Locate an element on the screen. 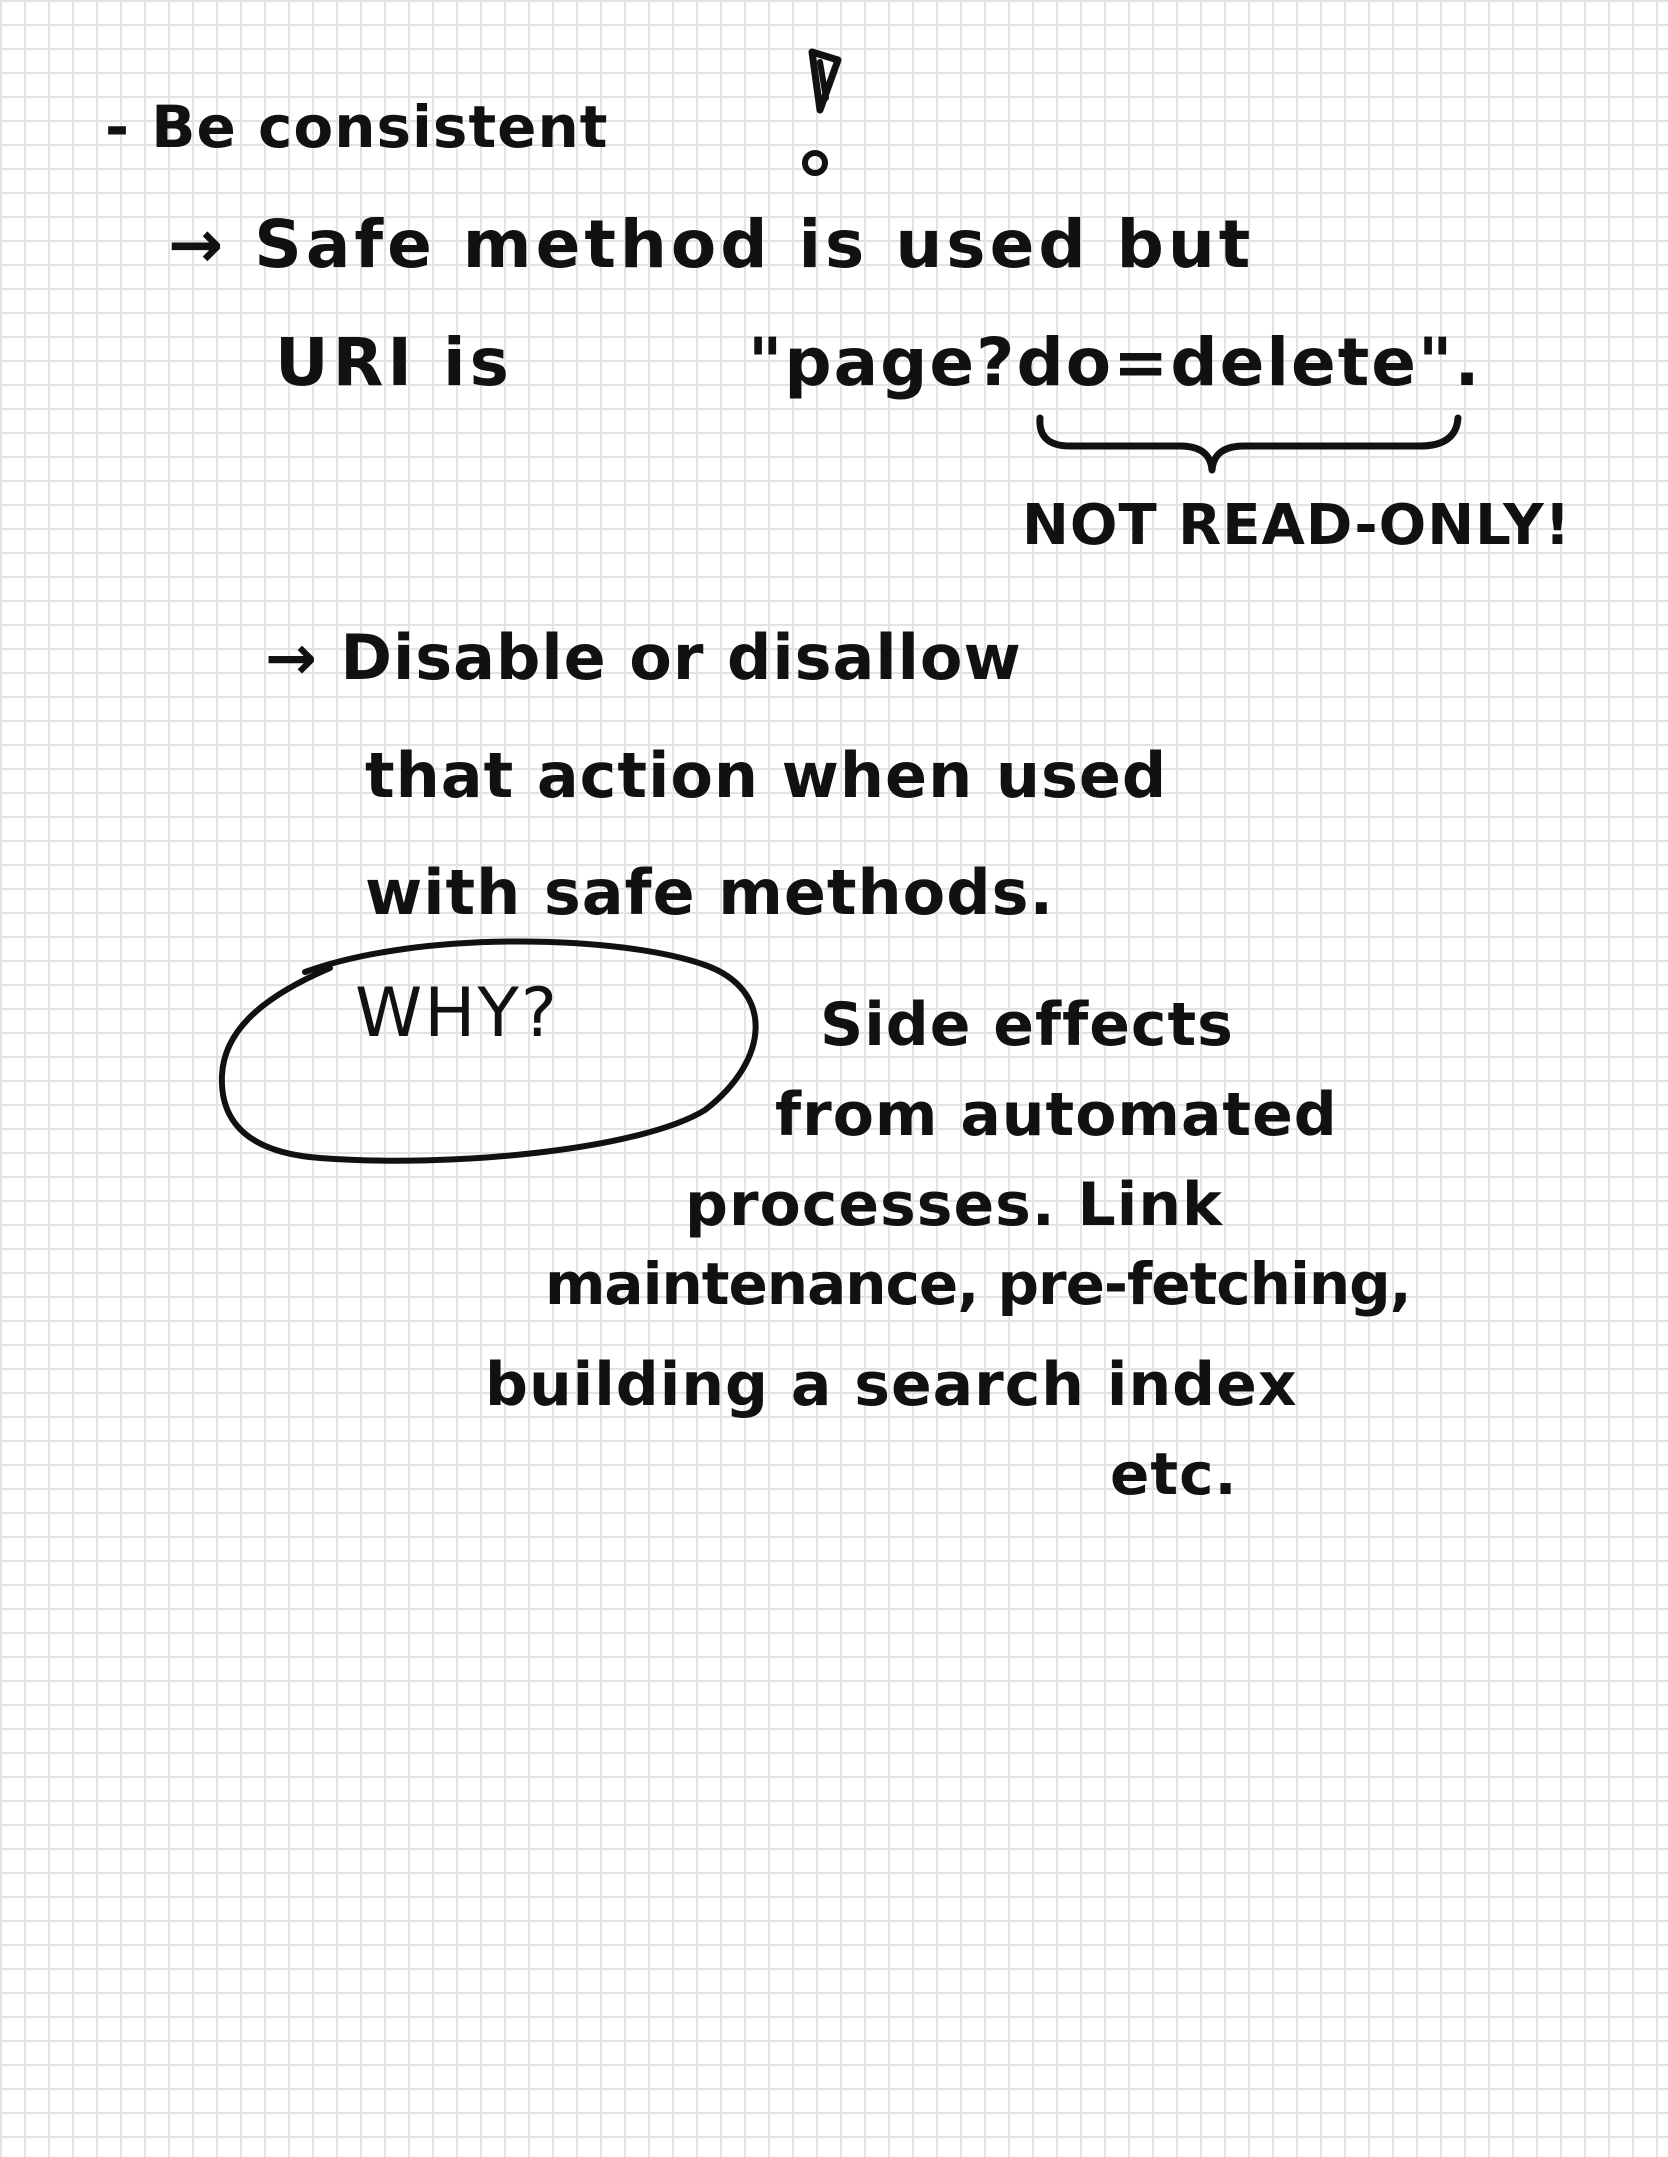 The height and width of the screenshot is (2157, 1668). note-line-safe-methods: with safe methods. is located at coordinates (710, 892).